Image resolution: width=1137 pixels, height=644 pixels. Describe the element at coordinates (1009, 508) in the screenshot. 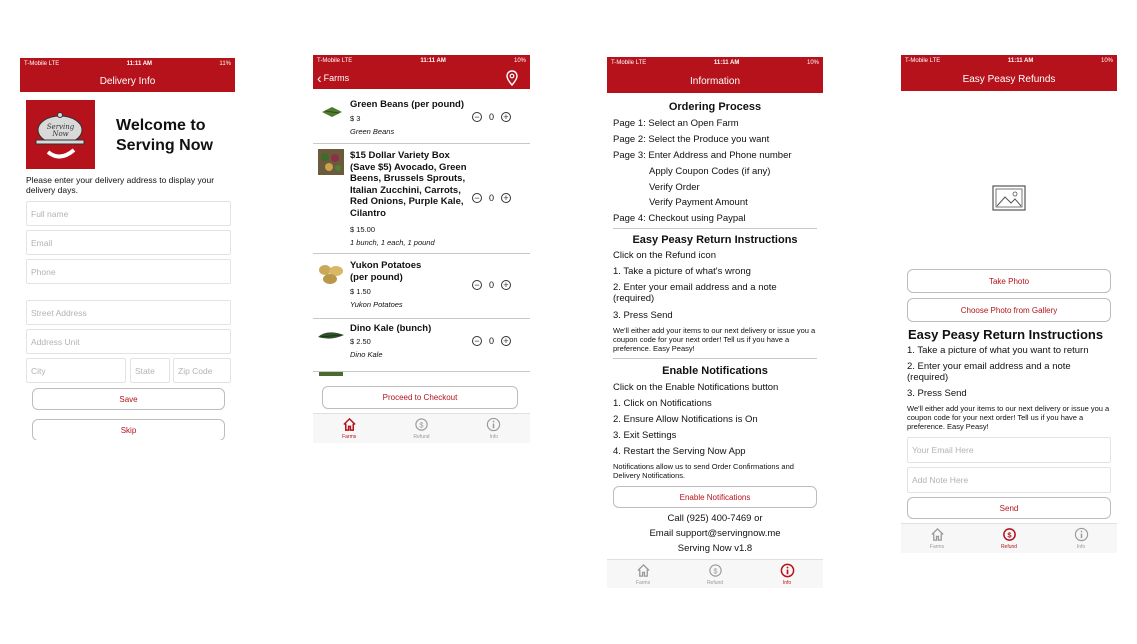

I see `send-button: Send` at that location.